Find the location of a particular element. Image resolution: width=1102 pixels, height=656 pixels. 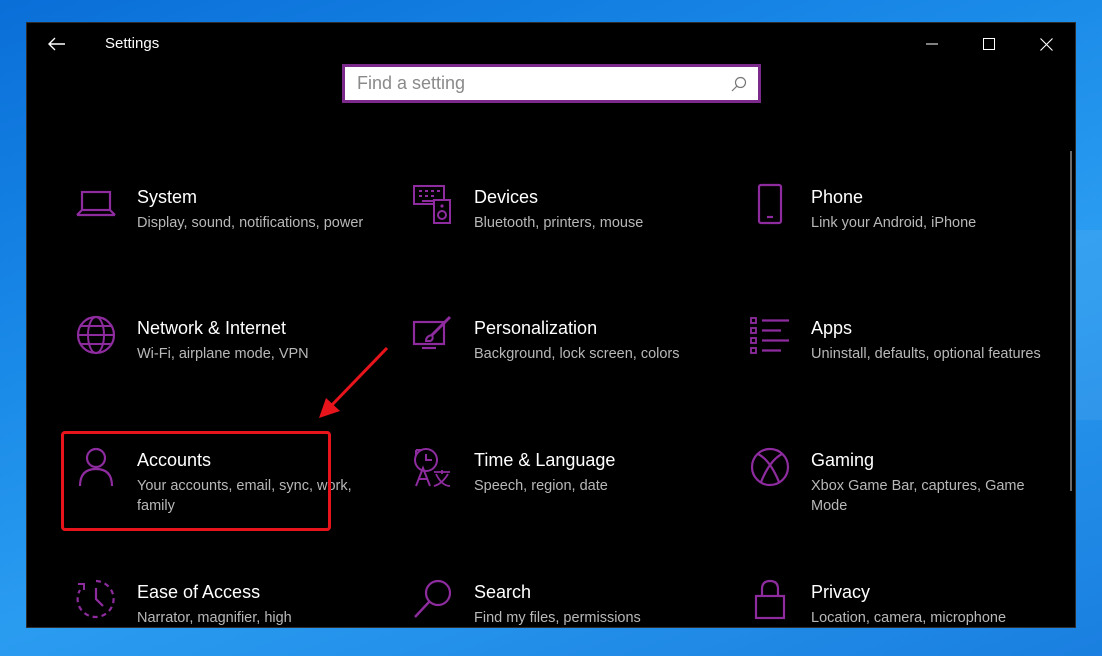

xbox-icon is located at coordinates (770, 467).